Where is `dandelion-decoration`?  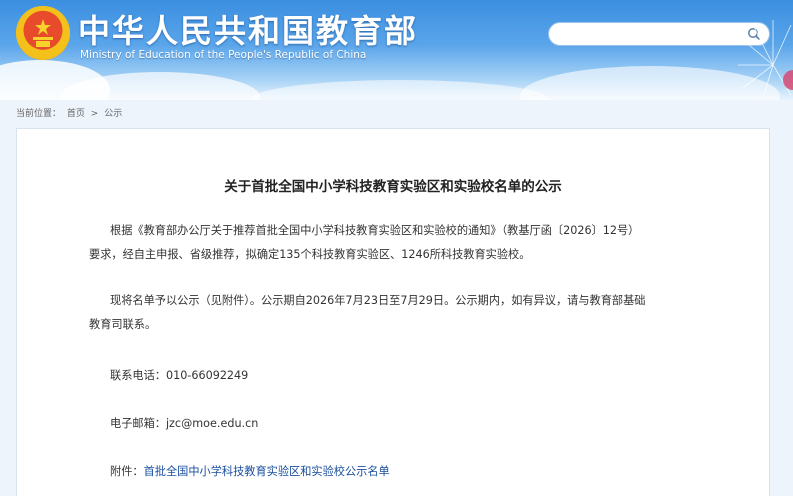
dandelion-decoration is located at coordinates (765, 59).